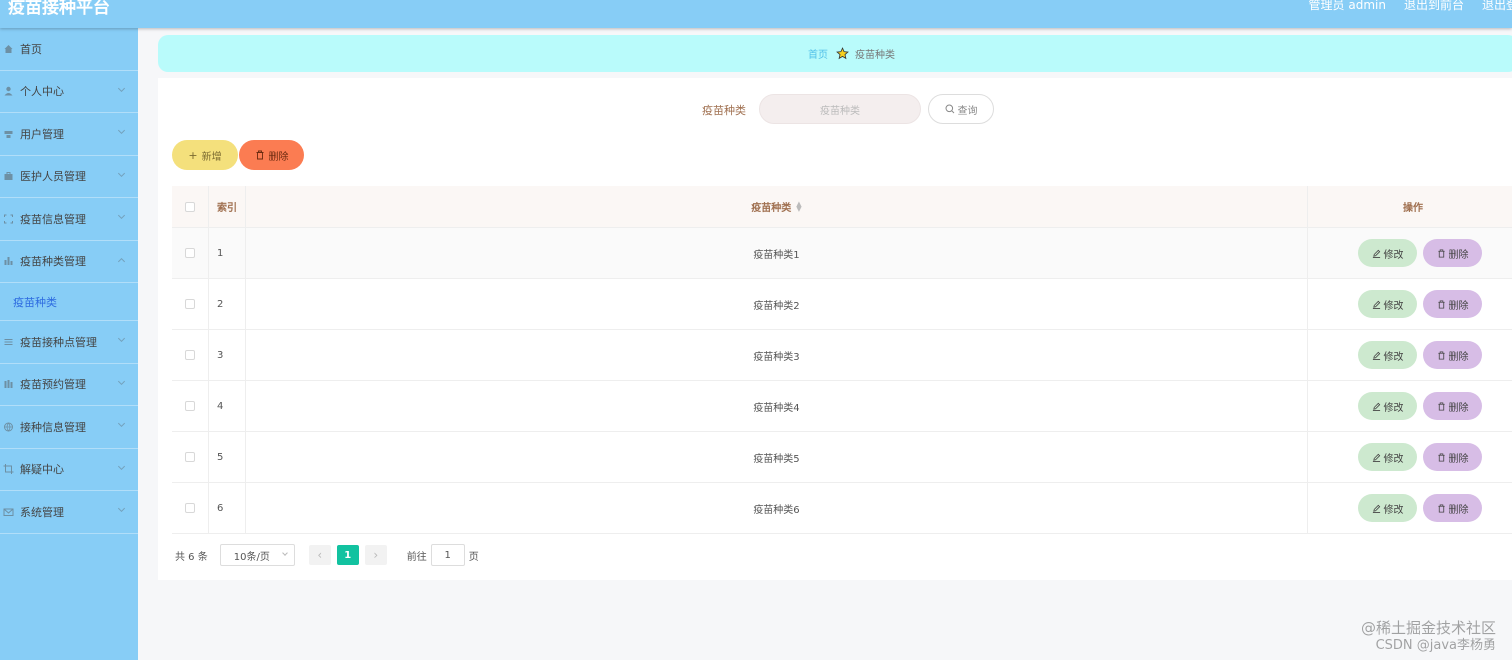 The height and width of the screenshot is (660, 1512). What do you see at coordinates (840, 109) in the screenshot?
I see `search-input: 疫苗种类` at bounding box center [840, 109].